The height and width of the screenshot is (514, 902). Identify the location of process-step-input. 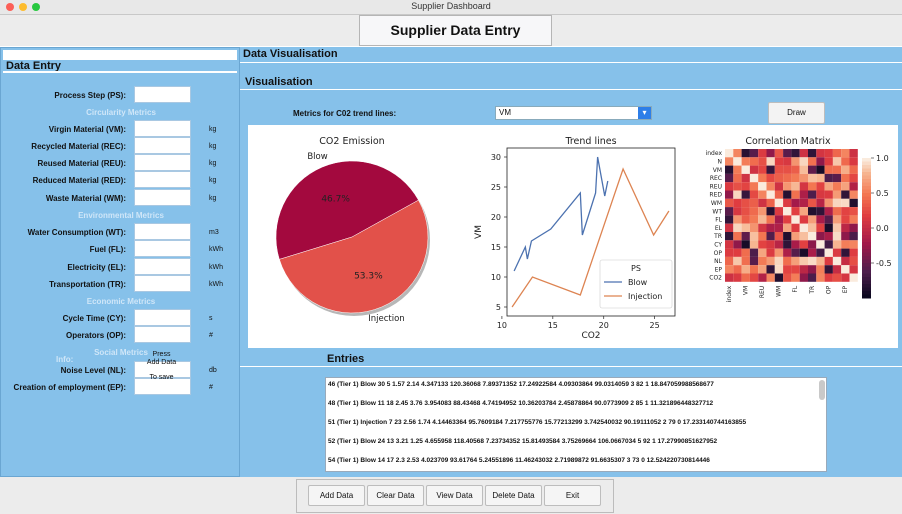
(162, 94).